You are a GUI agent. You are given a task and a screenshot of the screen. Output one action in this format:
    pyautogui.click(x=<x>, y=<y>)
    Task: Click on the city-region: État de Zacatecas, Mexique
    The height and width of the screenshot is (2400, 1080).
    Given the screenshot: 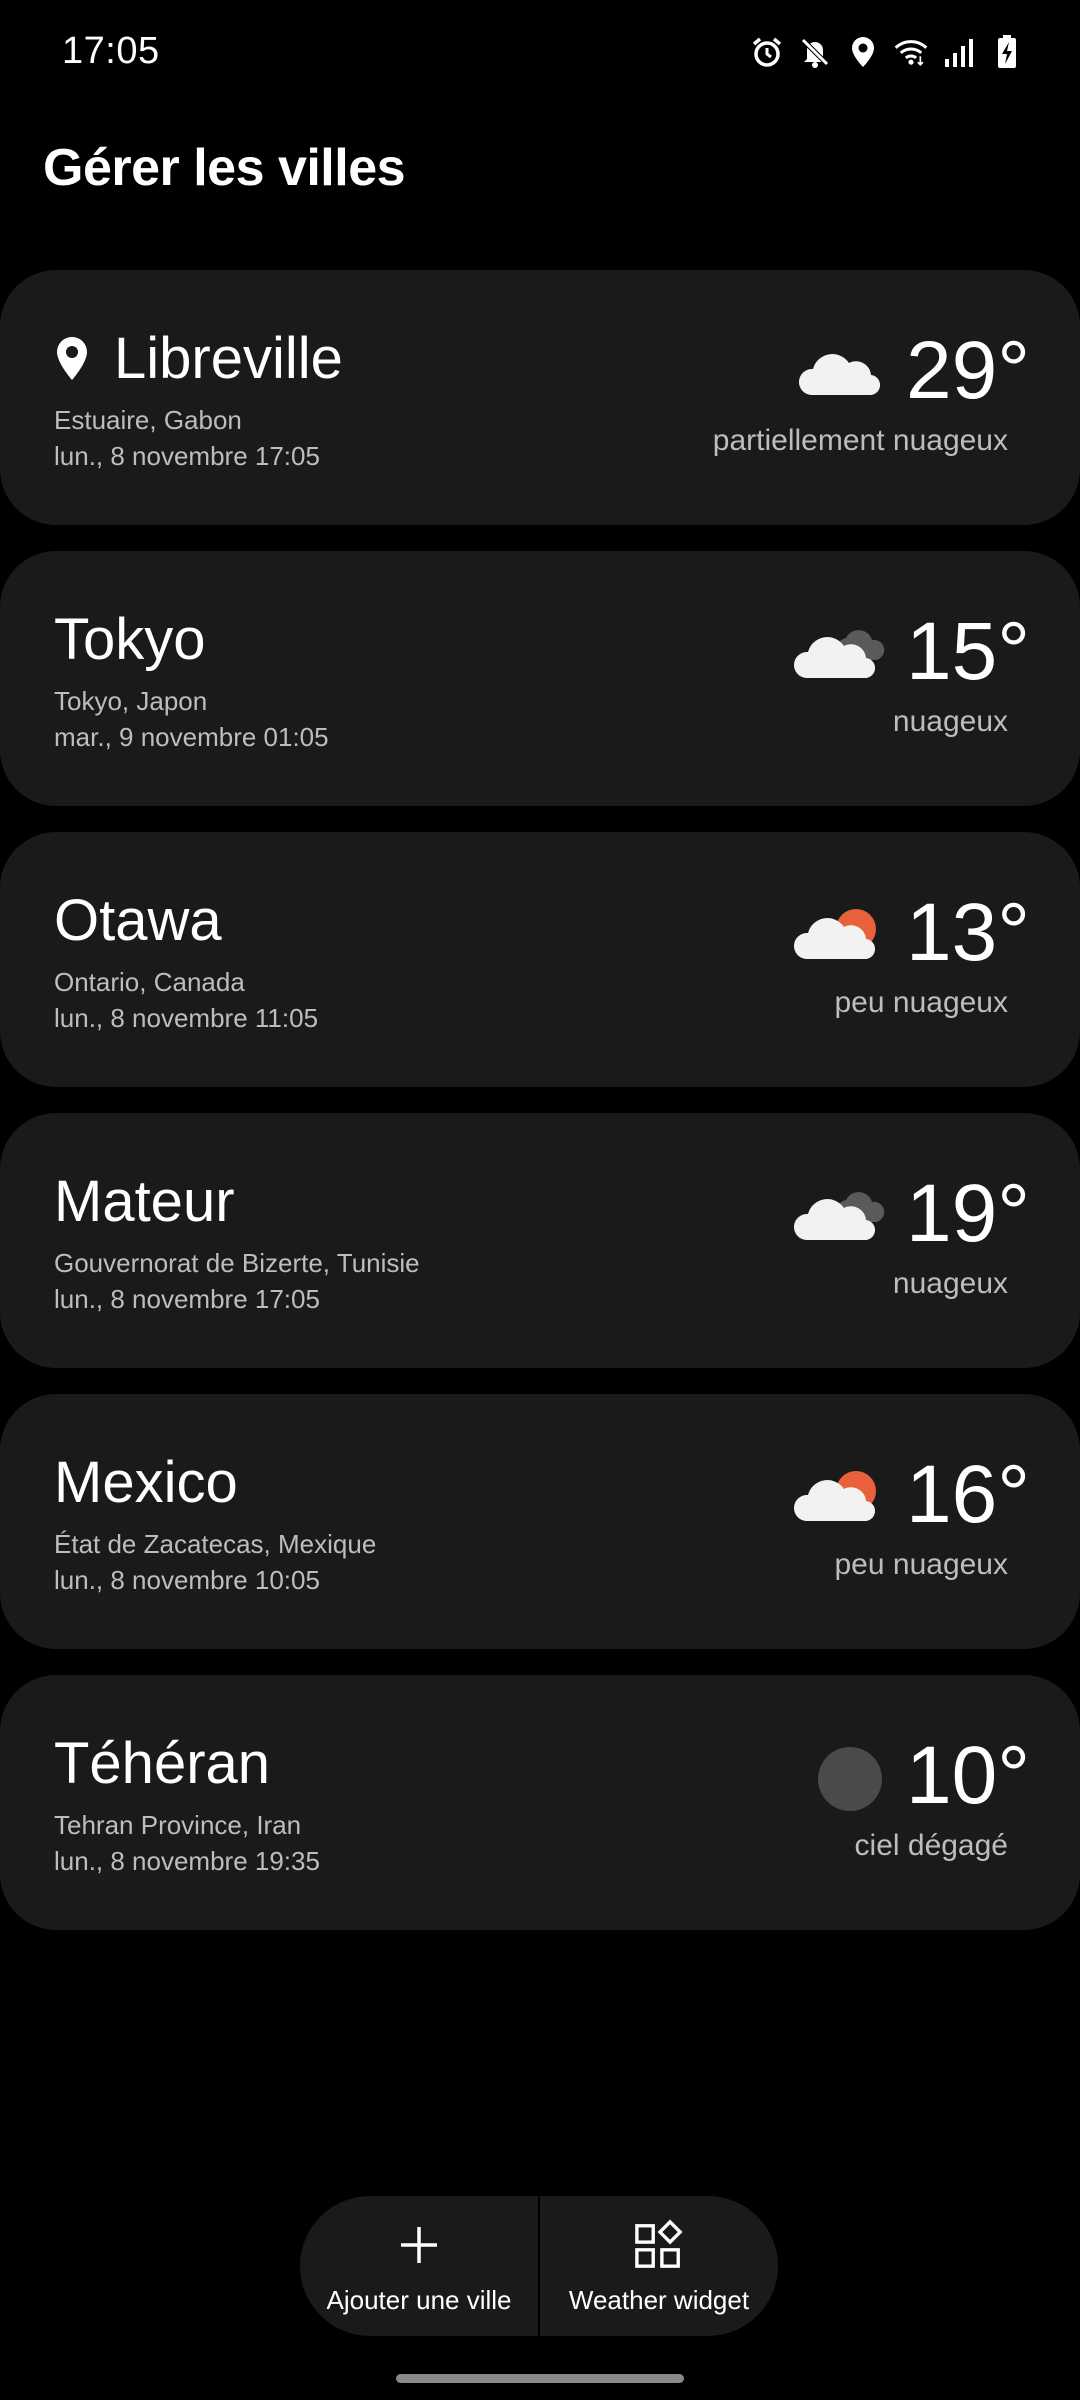 What is the action you would take?
    pyautogui.click(x=215, y=1544)
    